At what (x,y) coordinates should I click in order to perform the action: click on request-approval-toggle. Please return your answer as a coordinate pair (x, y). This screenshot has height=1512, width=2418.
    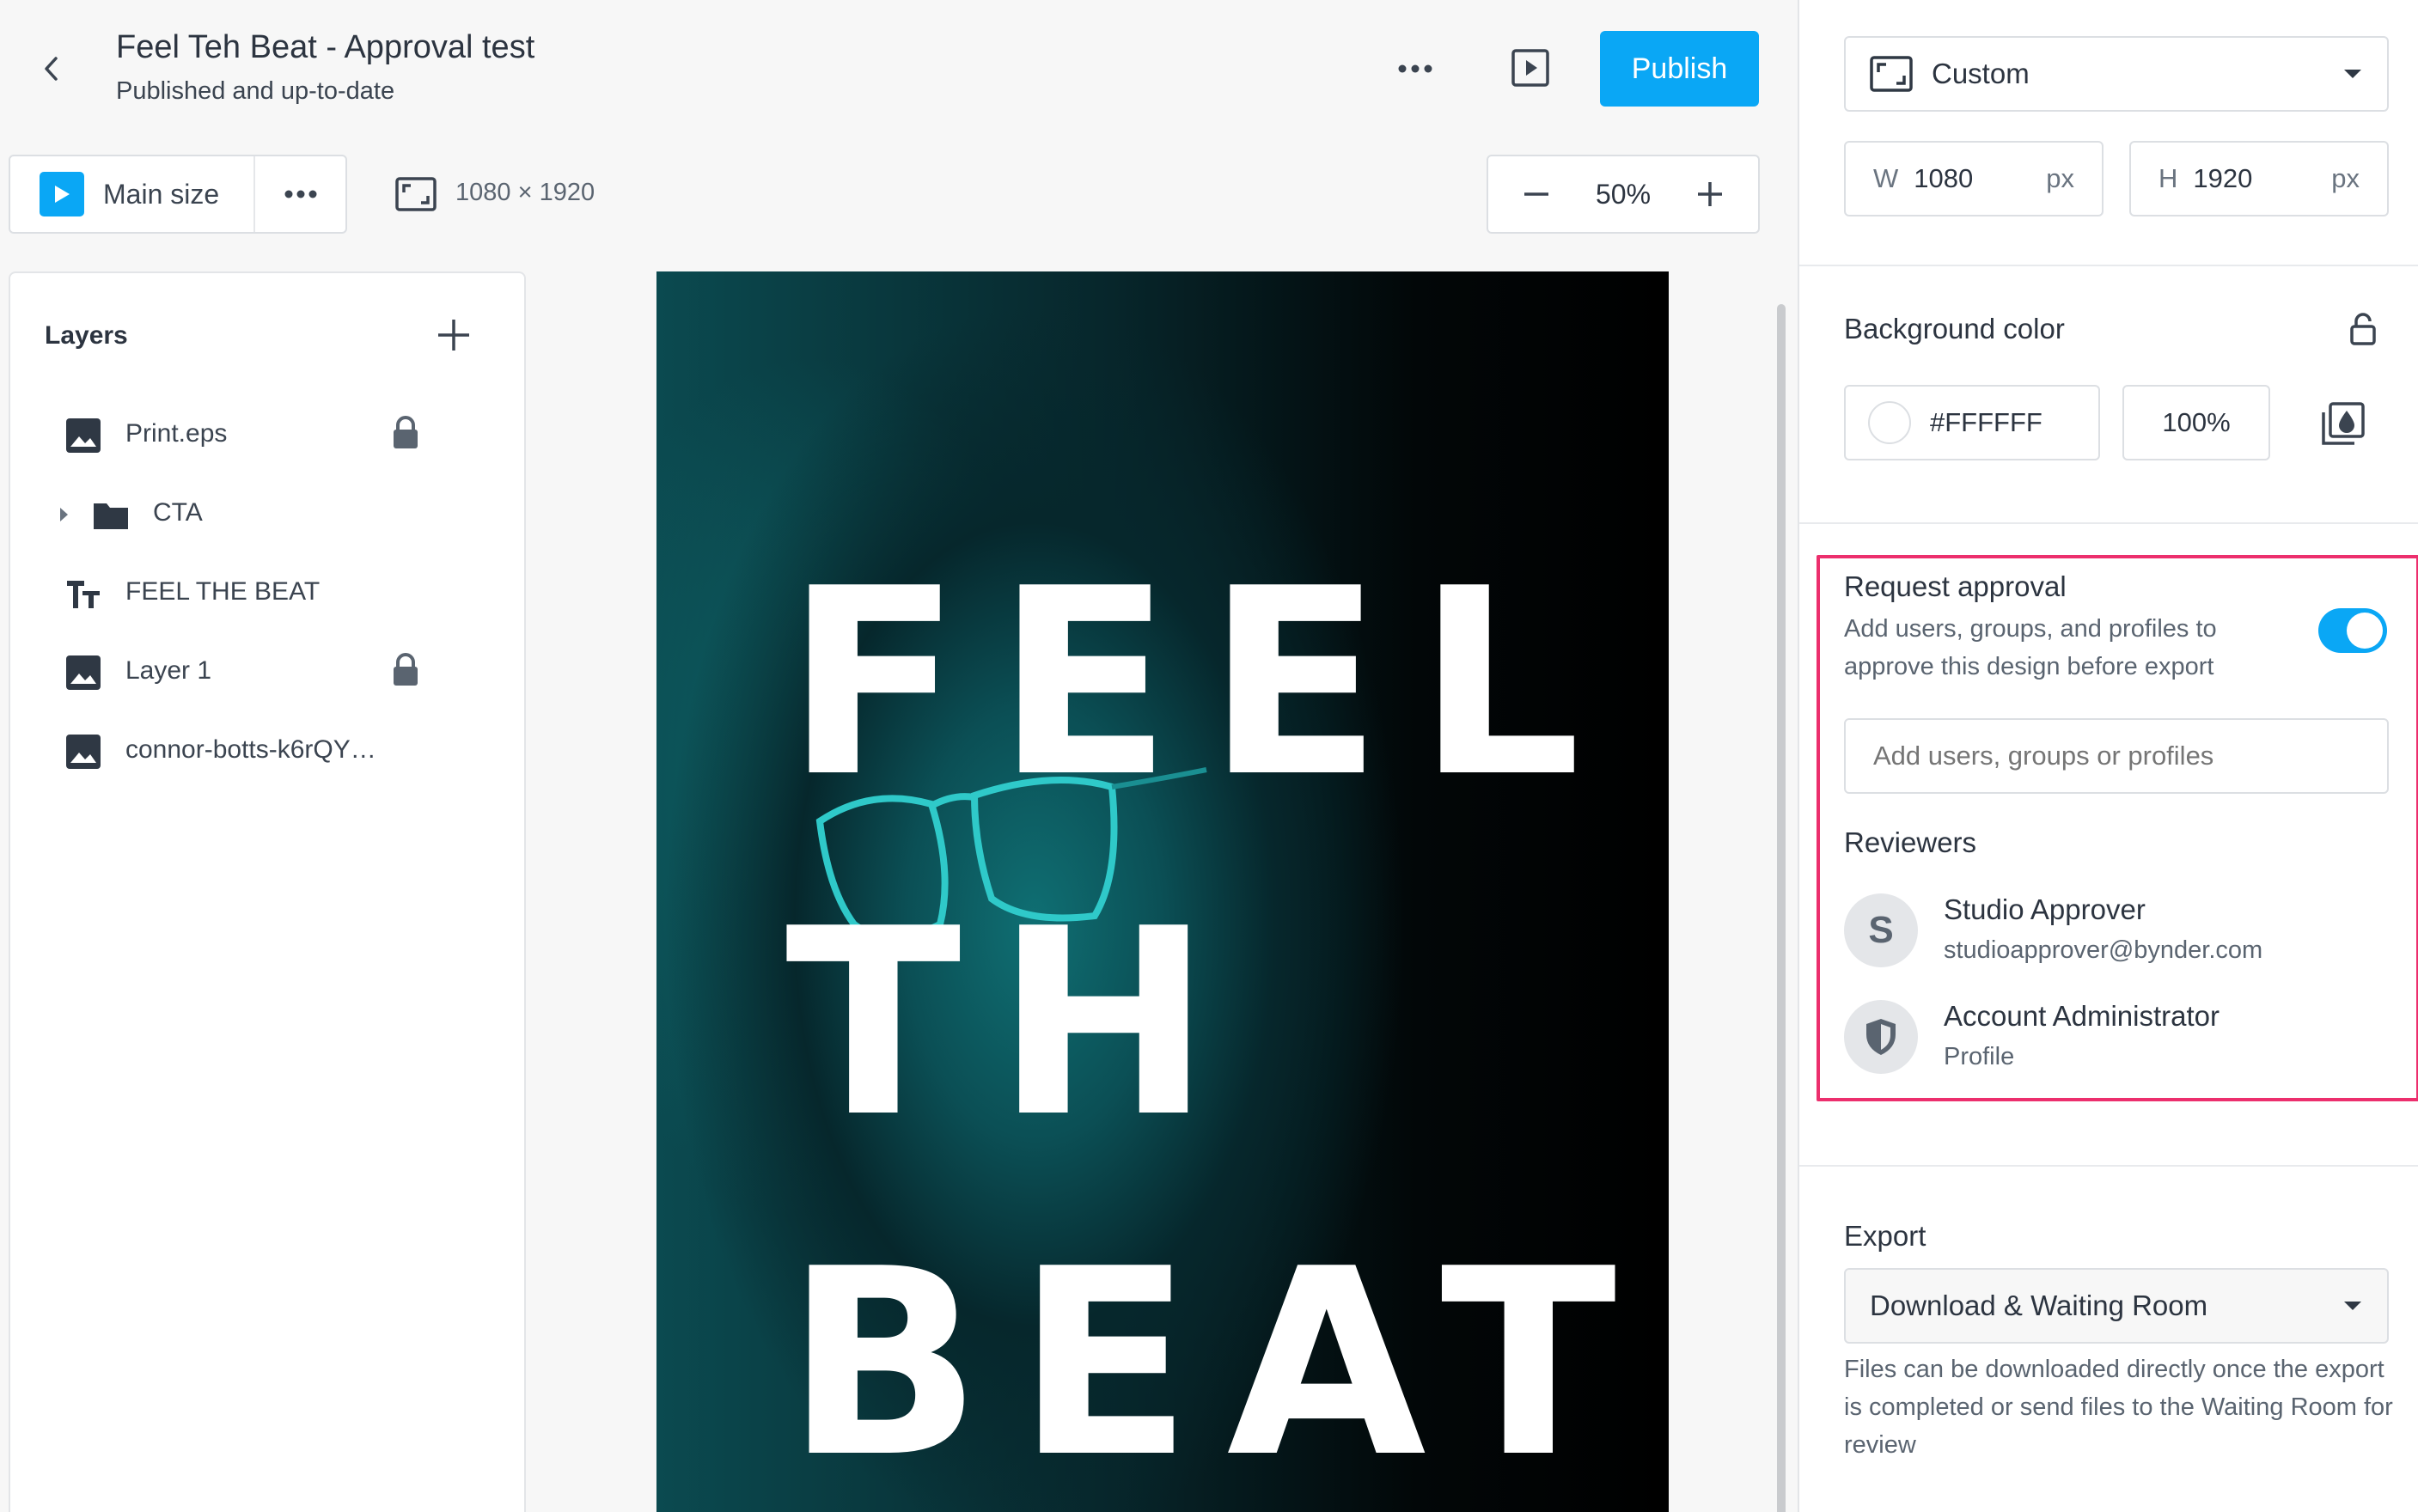
    Looking at the image, I should click on (2352, 630).